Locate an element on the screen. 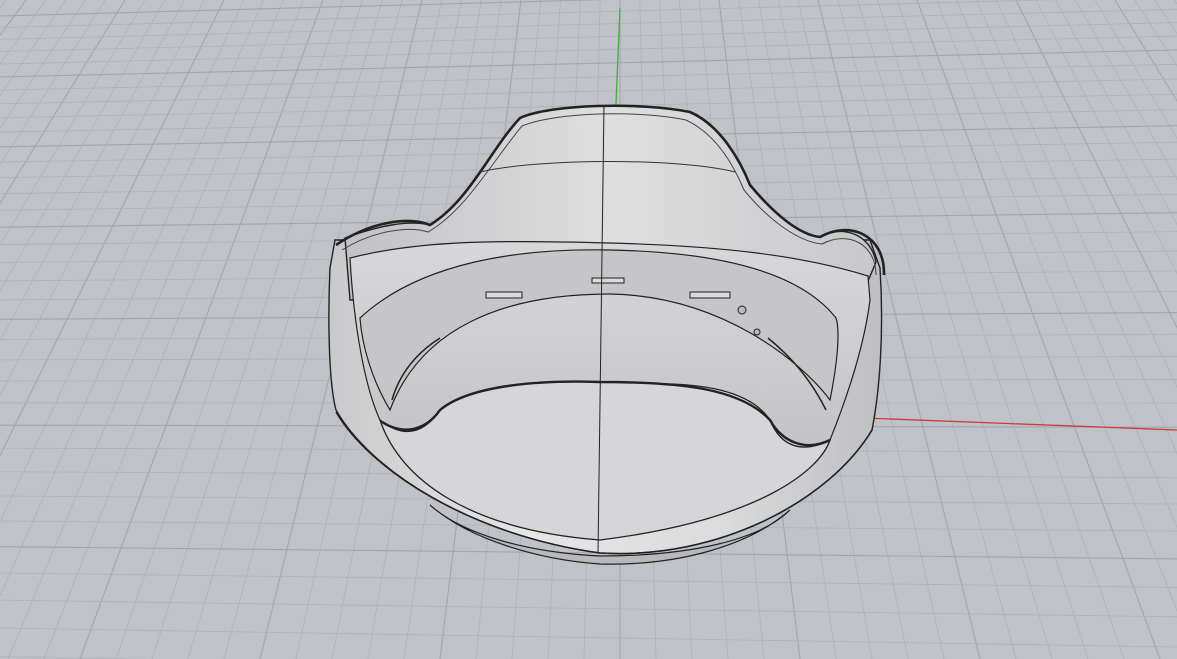 This screenshot has height=659, width=1177. bayonet-lug-top is located at coordinates (608, 280).